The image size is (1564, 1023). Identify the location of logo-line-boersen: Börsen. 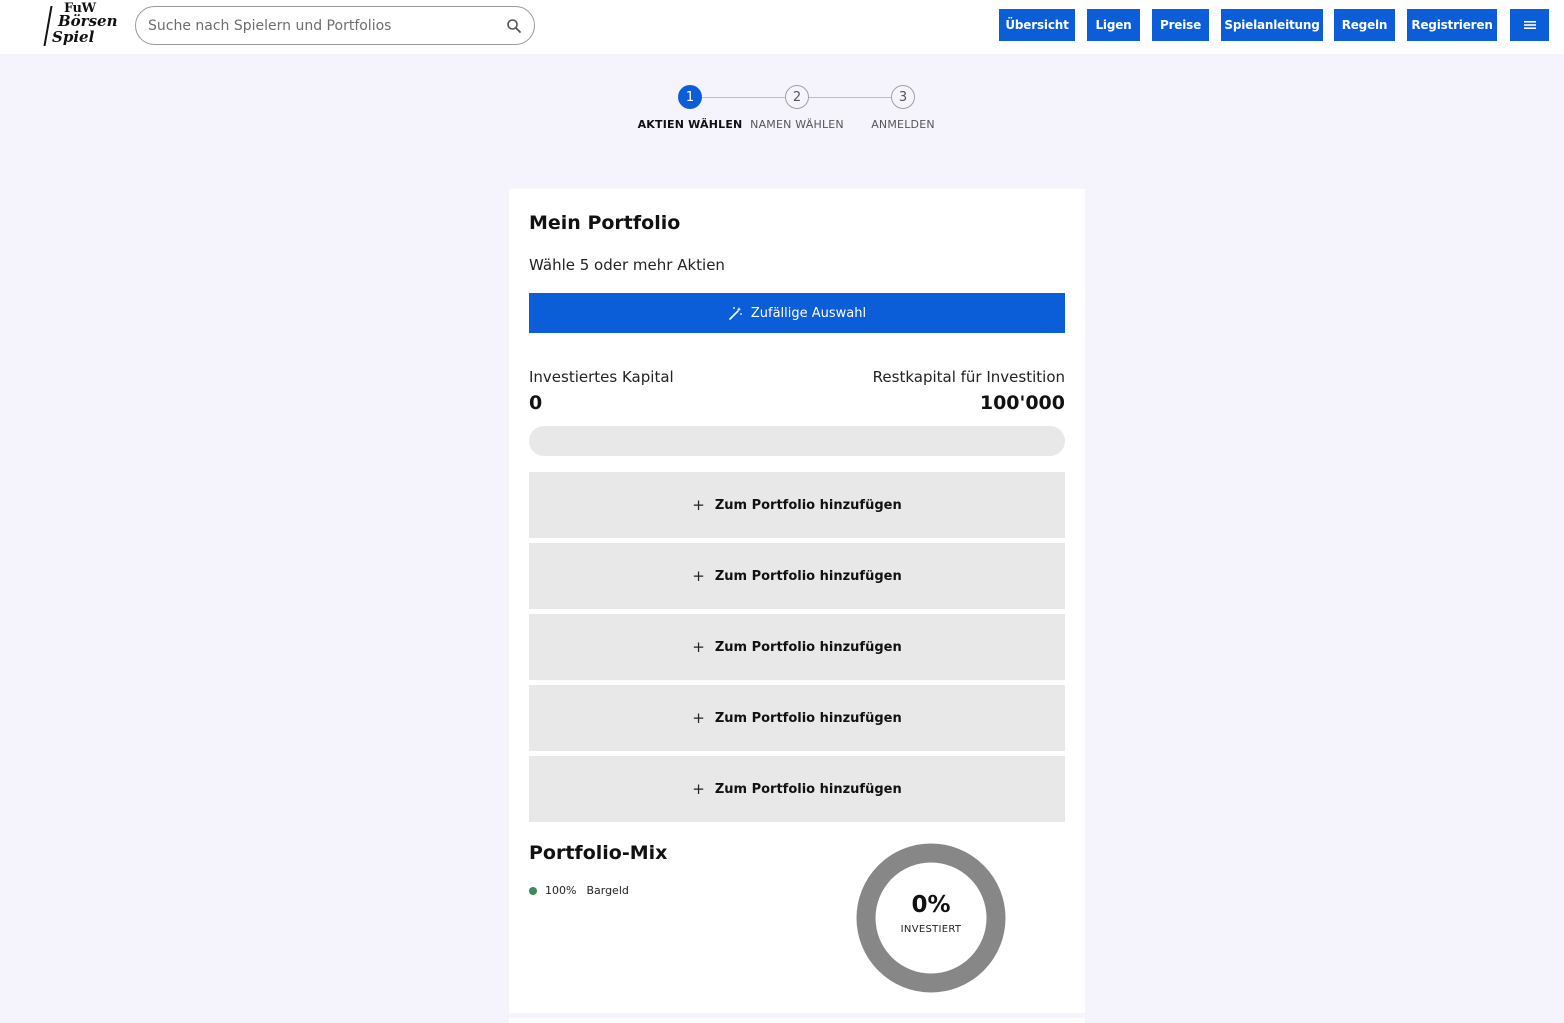
(88, 21).